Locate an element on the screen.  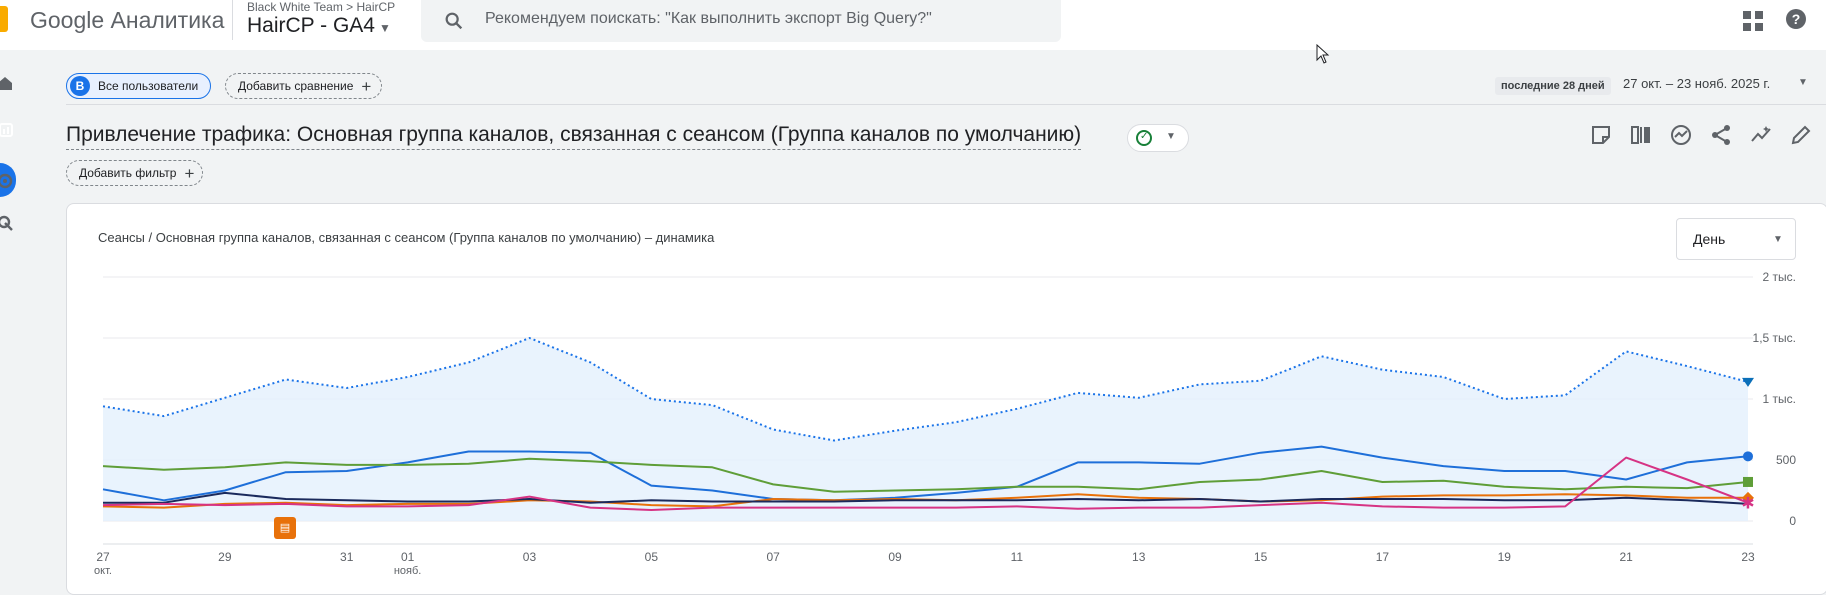
annotation-icon: ▤ is located at coordinates (285, 528).